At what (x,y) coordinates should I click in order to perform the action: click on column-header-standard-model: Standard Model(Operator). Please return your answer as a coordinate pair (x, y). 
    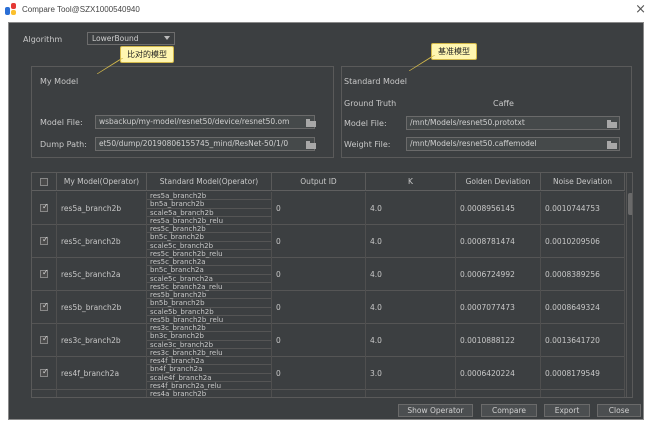
    Looking at the image, I should click on (209, 182).